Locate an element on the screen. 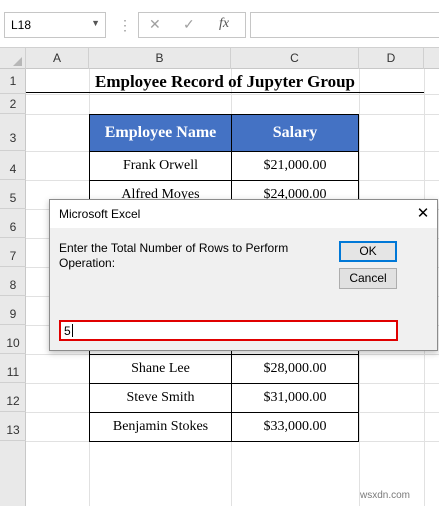  row-header-5: 5 is located at coordinates (13, 194).